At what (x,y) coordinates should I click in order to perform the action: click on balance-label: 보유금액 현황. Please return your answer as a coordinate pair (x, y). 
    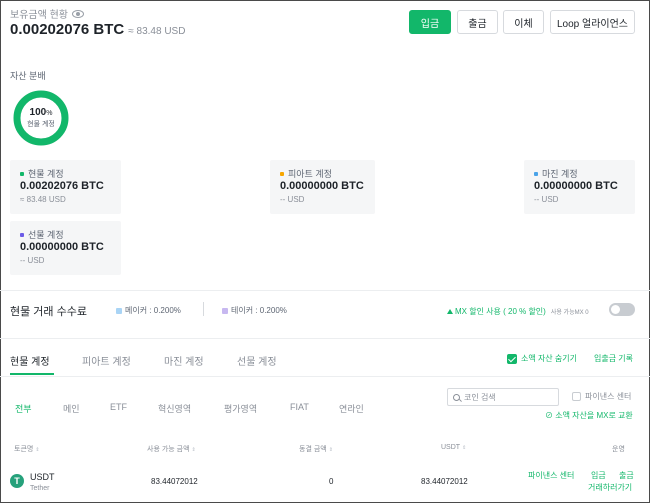
    Looking at the image, I should click on (47, 13).